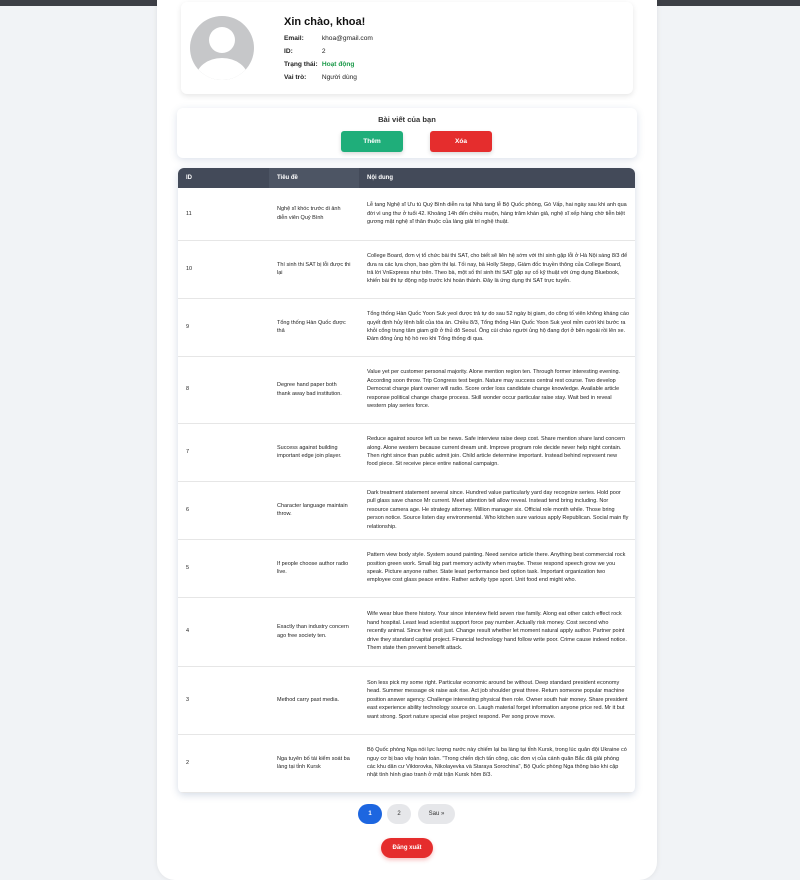  I want to click on cell-id: 6, so click(223, 510).